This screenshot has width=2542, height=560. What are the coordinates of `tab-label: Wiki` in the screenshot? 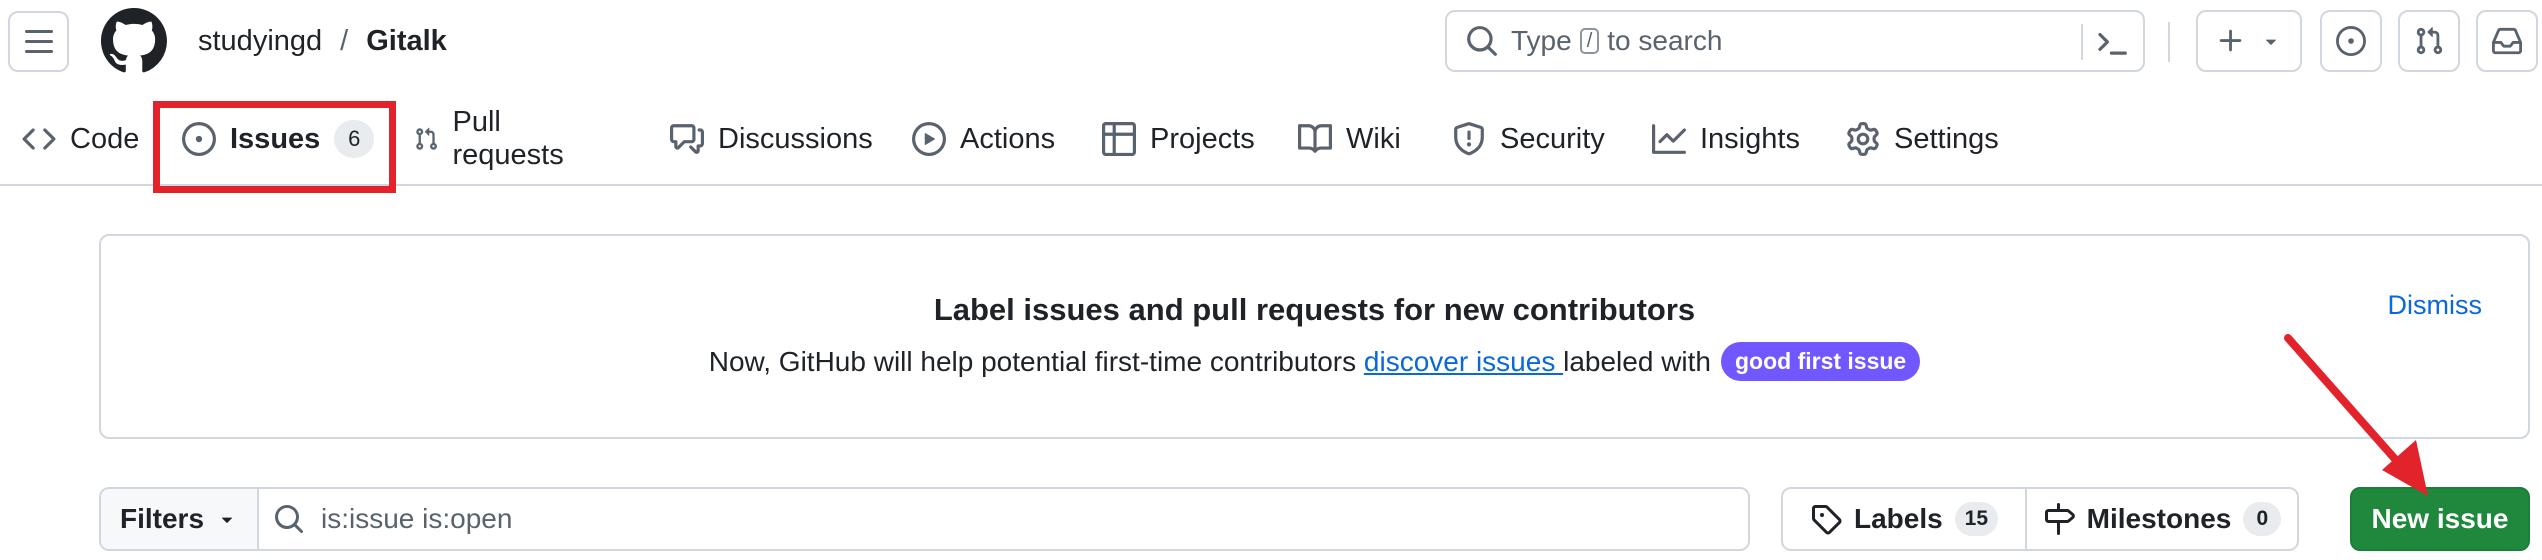 It's located at (1373, 138).